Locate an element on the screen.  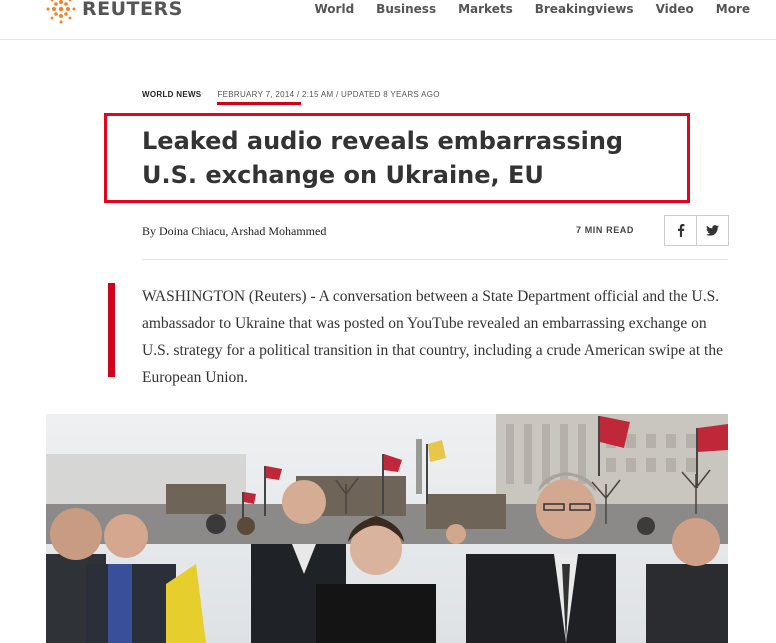
byline: By Doina Chiacu, Arshad Mohammed is located at coordinates (234, 231).